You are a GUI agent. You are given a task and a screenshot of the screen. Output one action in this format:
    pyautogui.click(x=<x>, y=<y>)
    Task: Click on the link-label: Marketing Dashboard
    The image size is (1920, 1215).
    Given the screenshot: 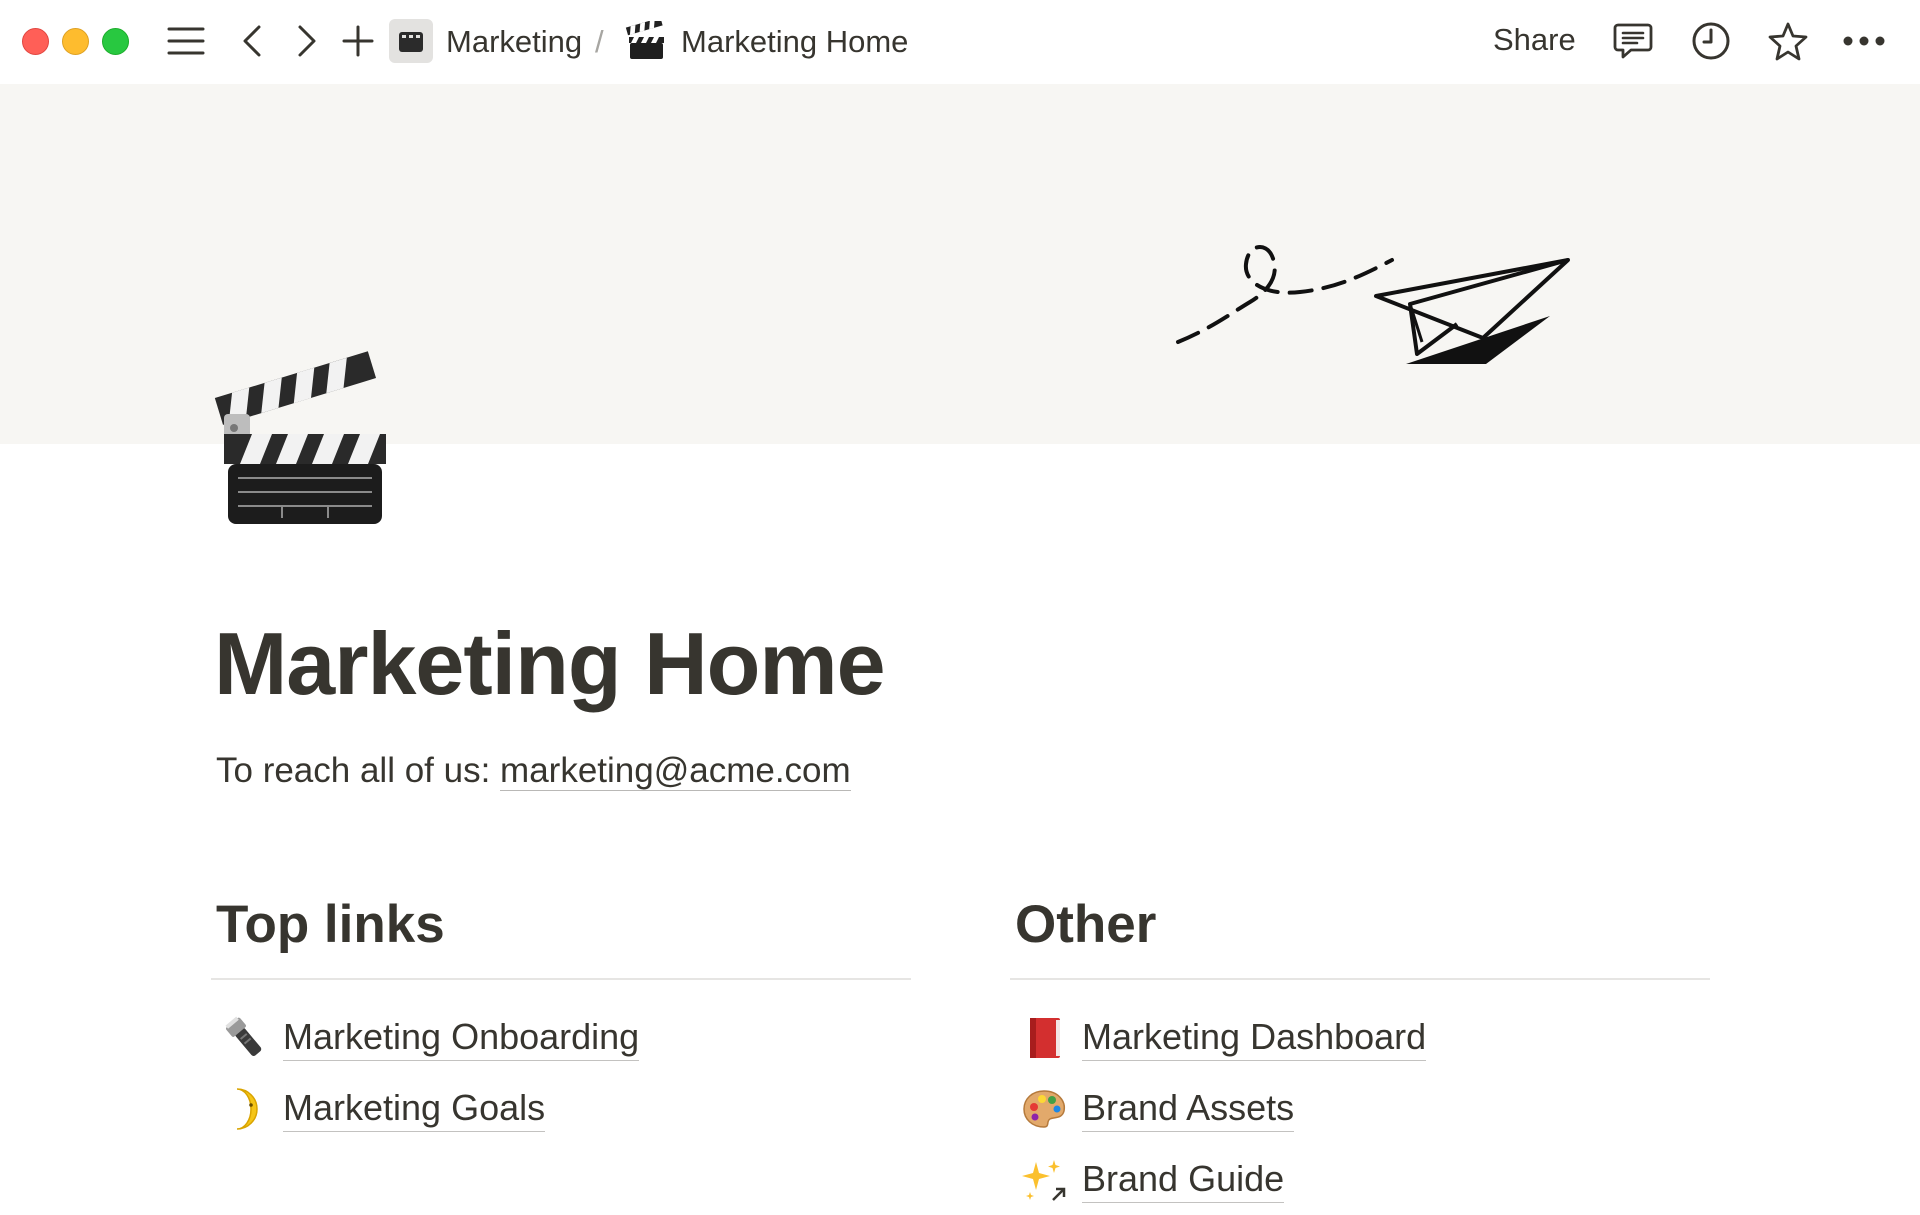 What is the action you would take?
    pyautogui.click(x=1254, y=1037)
    